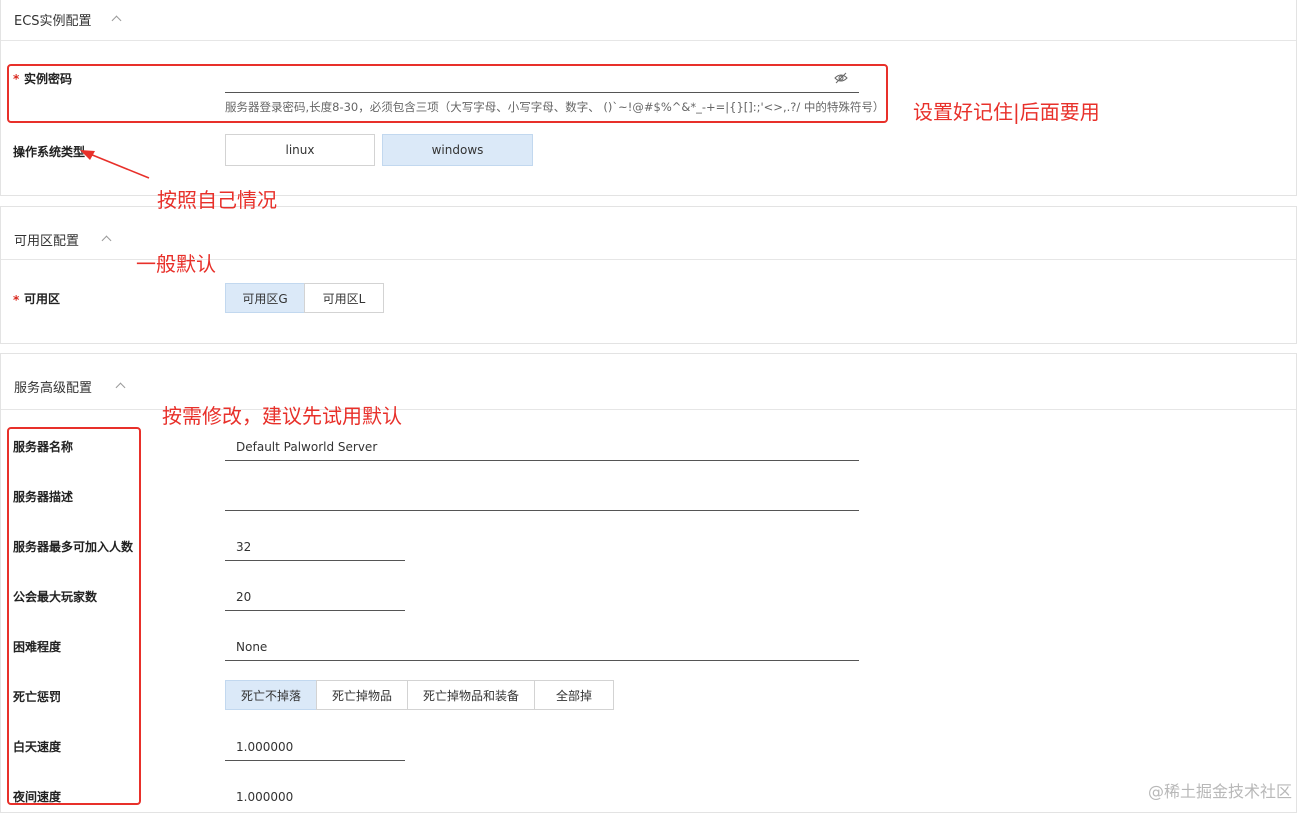  I want to click on required-mark: *, so click(16, 300).